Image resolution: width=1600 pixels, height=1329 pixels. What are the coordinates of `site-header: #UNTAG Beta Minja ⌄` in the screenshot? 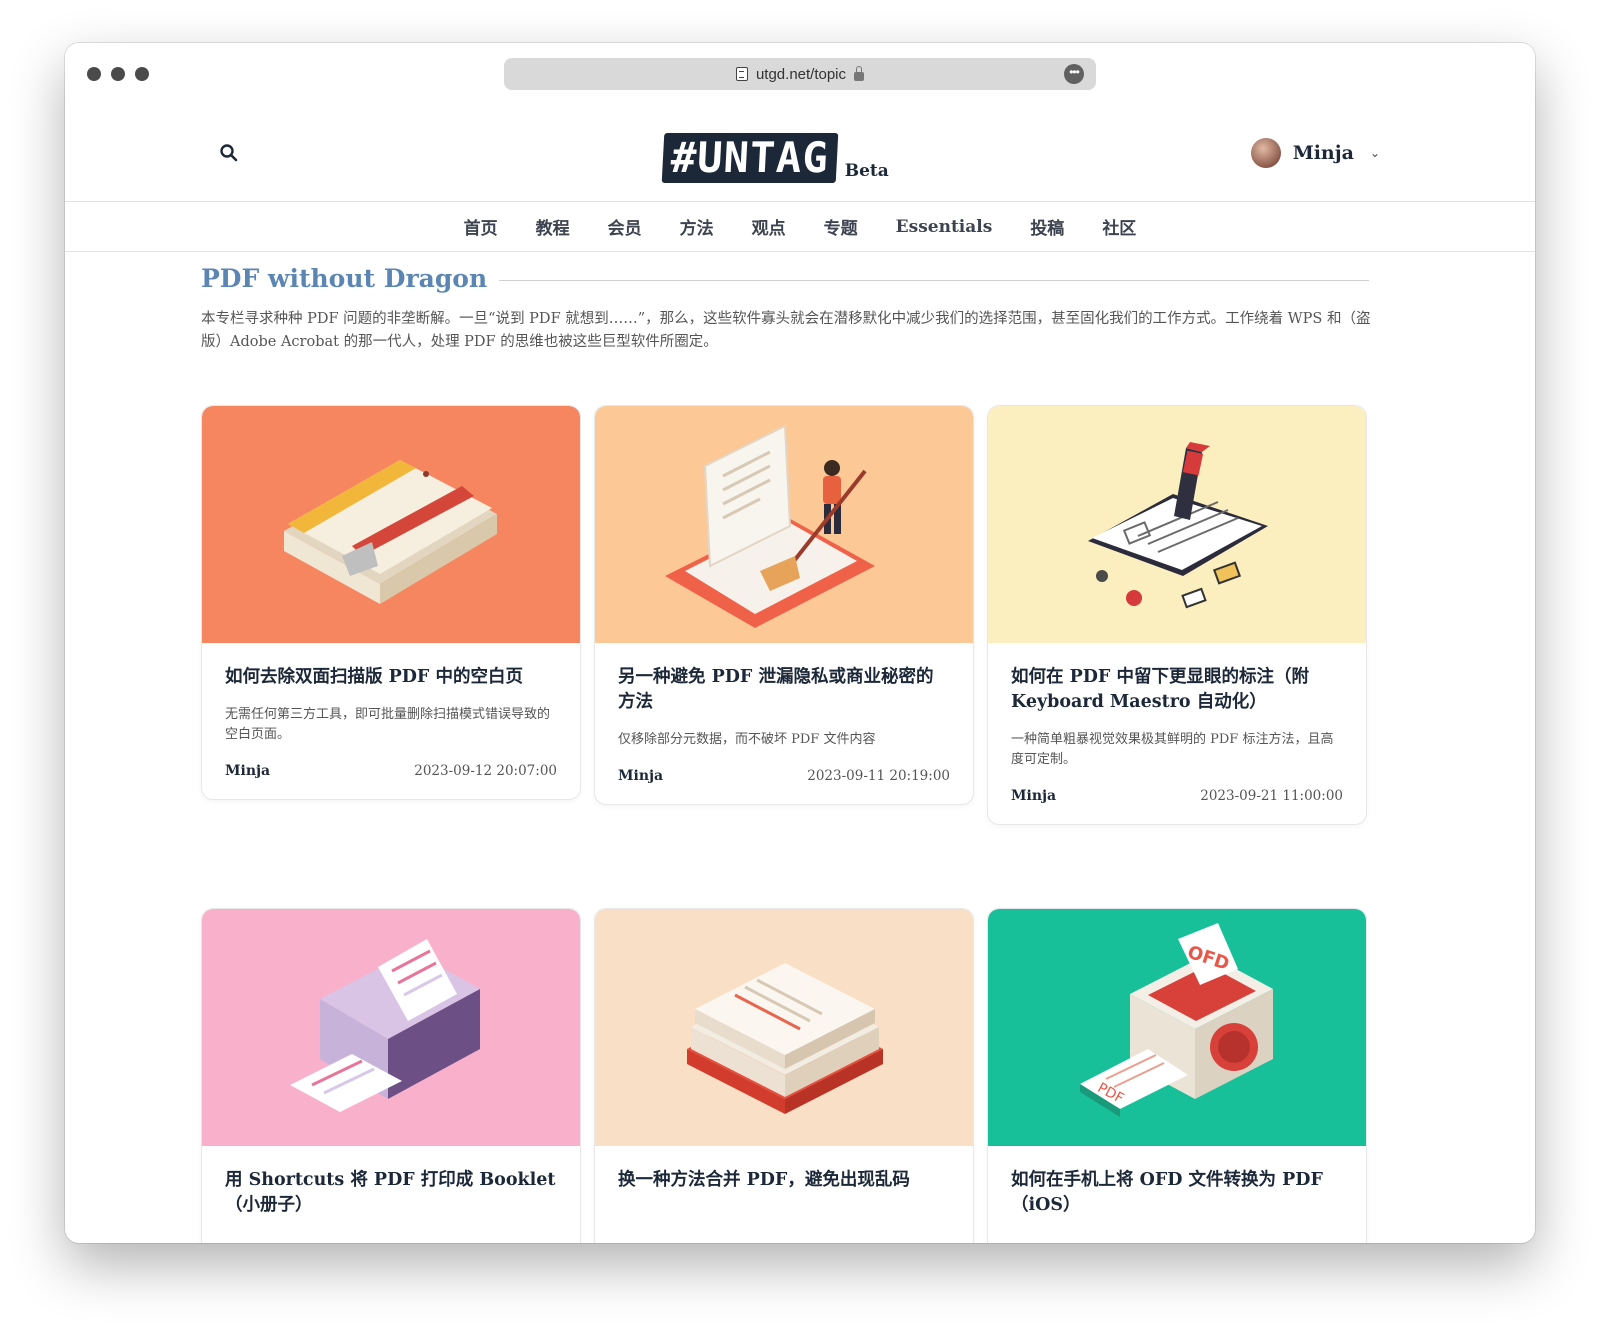 It's located at (800, 155).